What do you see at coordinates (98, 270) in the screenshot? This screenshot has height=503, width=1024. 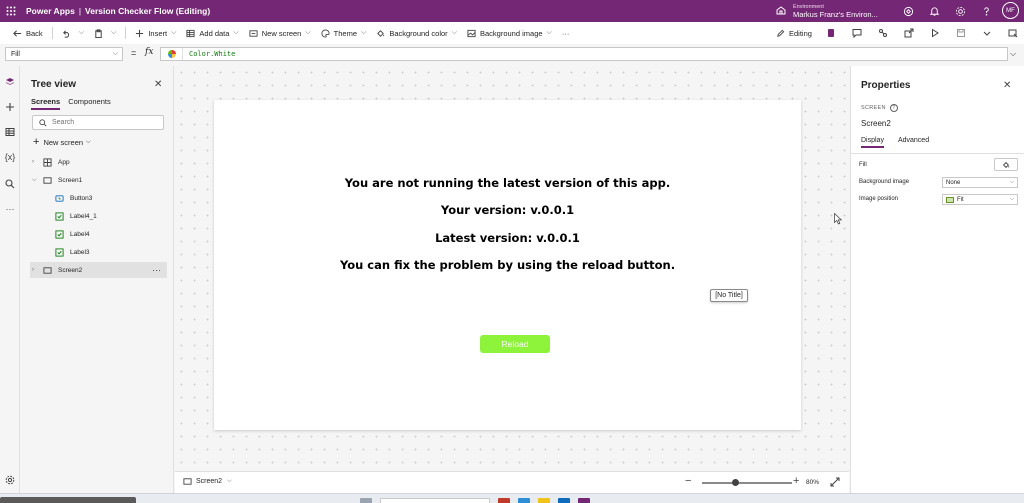 I see `tree-node-screen2: › Screen2 ···` at bounding box center [98, 270].